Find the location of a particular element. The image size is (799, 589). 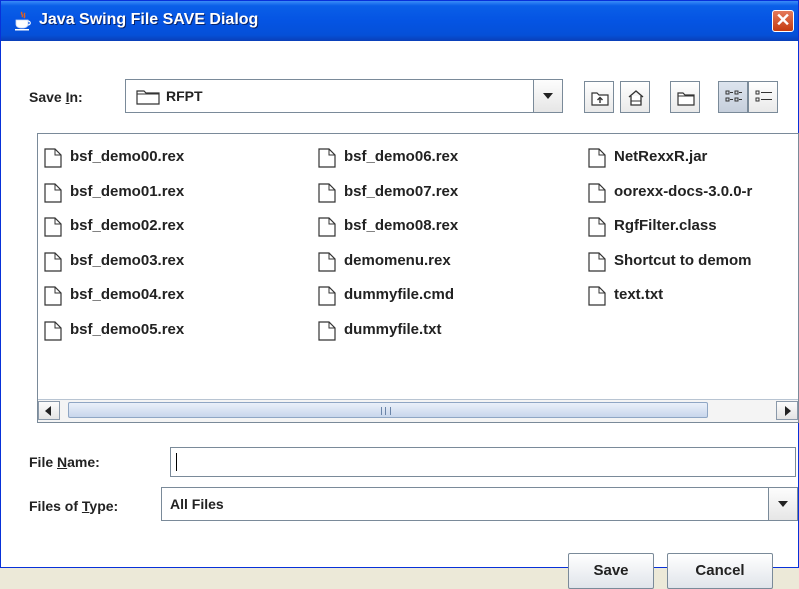

list-item: bsf_demo05.rex is located at coordinates (174, 330).